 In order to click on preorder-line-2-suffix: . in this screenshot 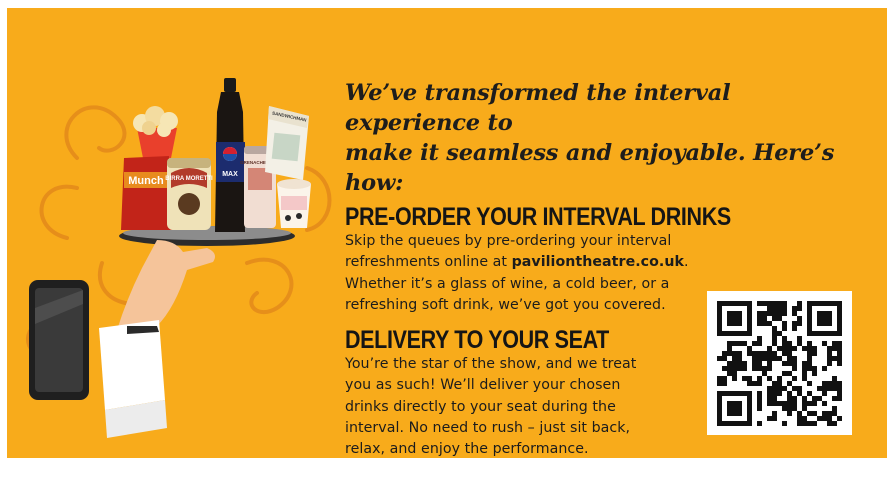, I will do `click(686, 262)`.